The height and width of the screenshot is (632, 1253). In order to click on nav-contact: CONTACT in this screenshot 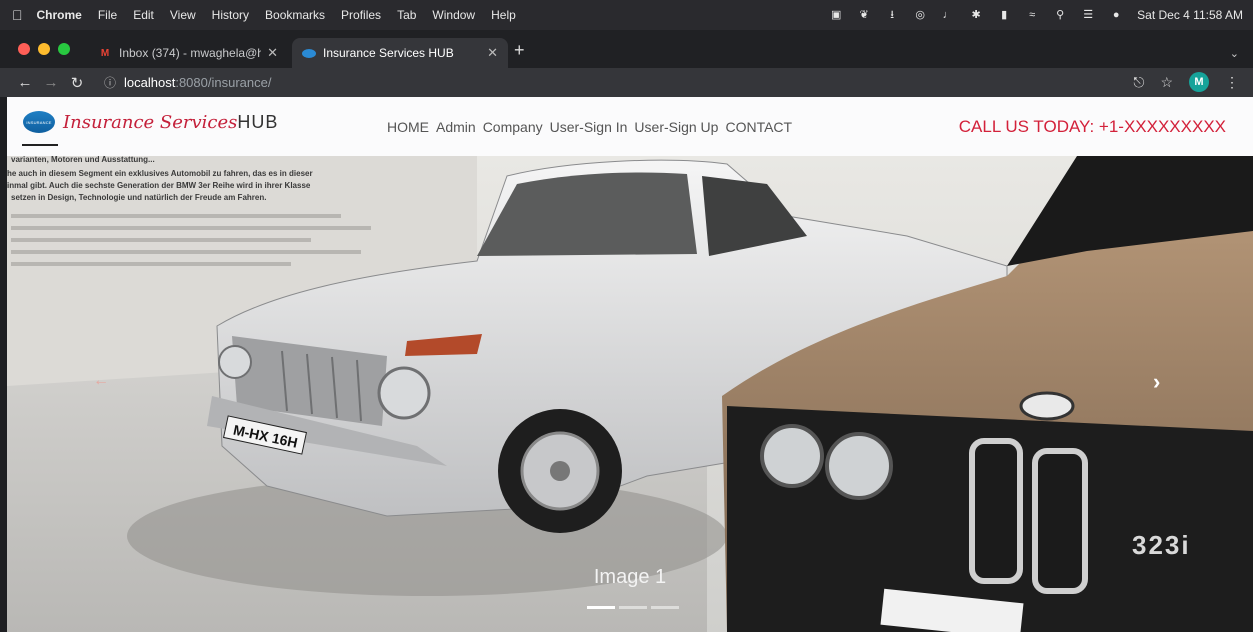, I will do `click(758, 127)`.